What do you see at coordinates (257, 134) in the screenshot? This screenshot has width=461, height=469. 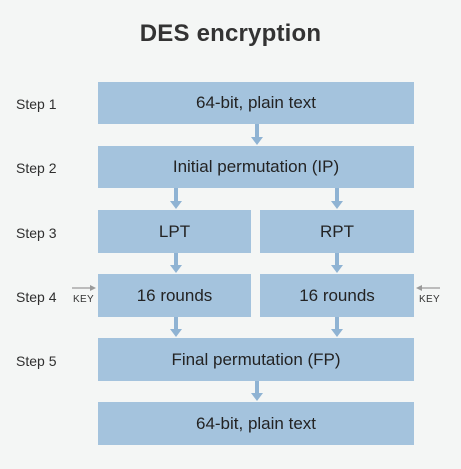 I see `arrow-step1-to-step2-icon` at bounding box center [257, 134].